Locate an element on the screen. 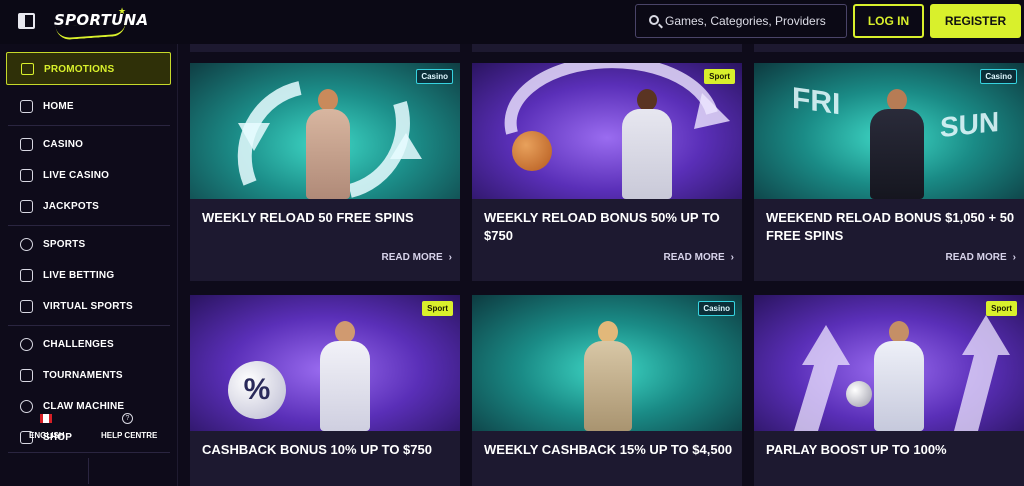 The height and width of the screenshot is (486, 1024). sidebar-item-label: SPORTS is located at coordinates (64, 244).